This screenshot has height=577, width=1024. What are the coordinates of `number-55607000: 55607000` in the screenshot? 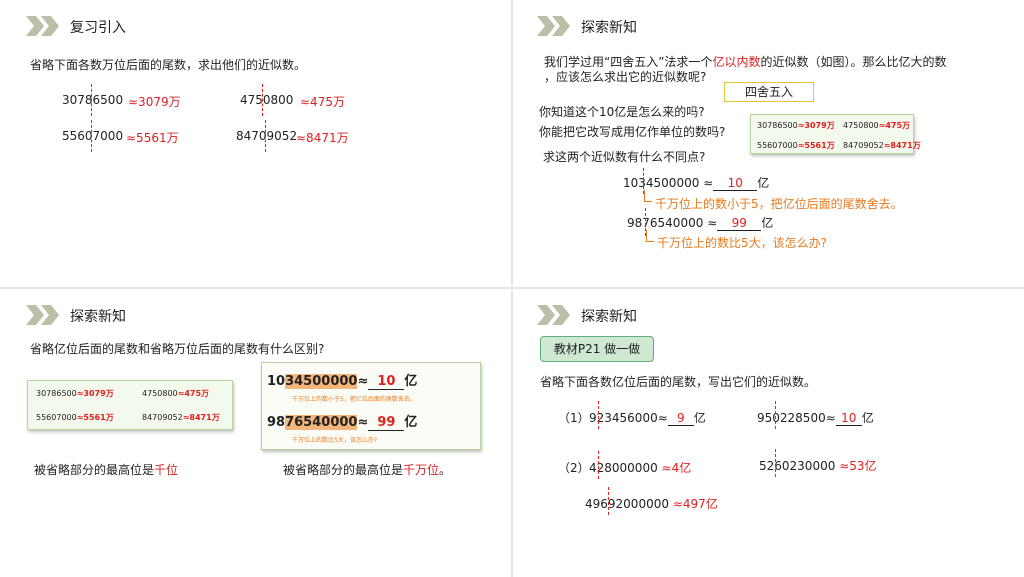 It's located at (93, 136).